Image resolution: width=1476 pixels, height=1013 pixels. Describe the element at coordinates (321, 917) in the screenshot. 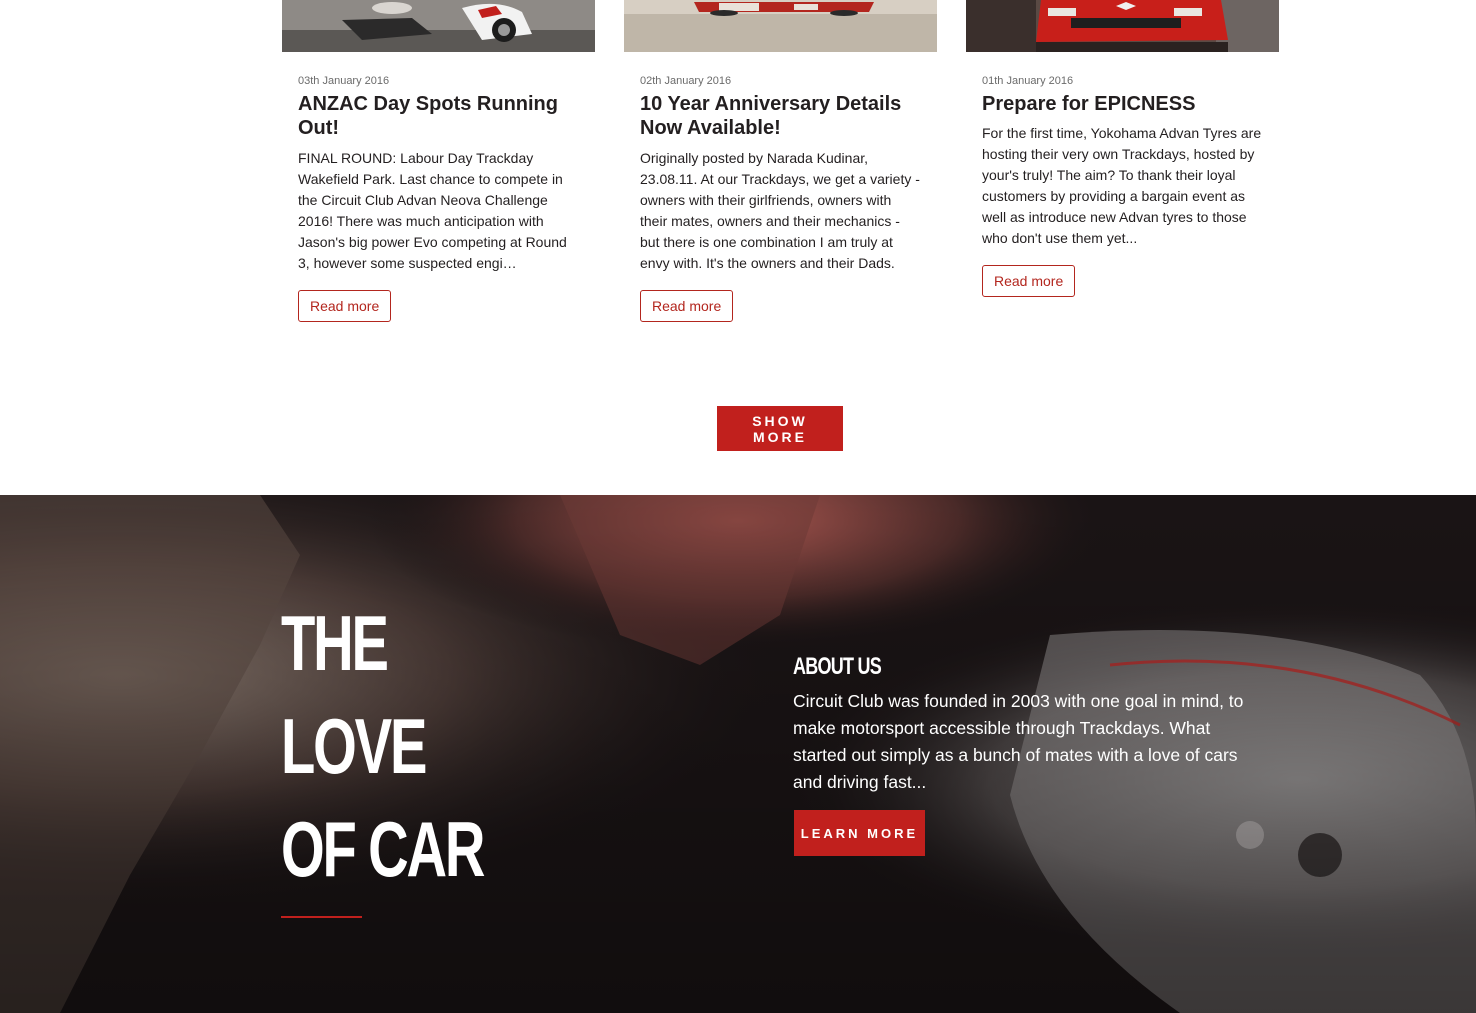

I see `headline-divider` at that location.